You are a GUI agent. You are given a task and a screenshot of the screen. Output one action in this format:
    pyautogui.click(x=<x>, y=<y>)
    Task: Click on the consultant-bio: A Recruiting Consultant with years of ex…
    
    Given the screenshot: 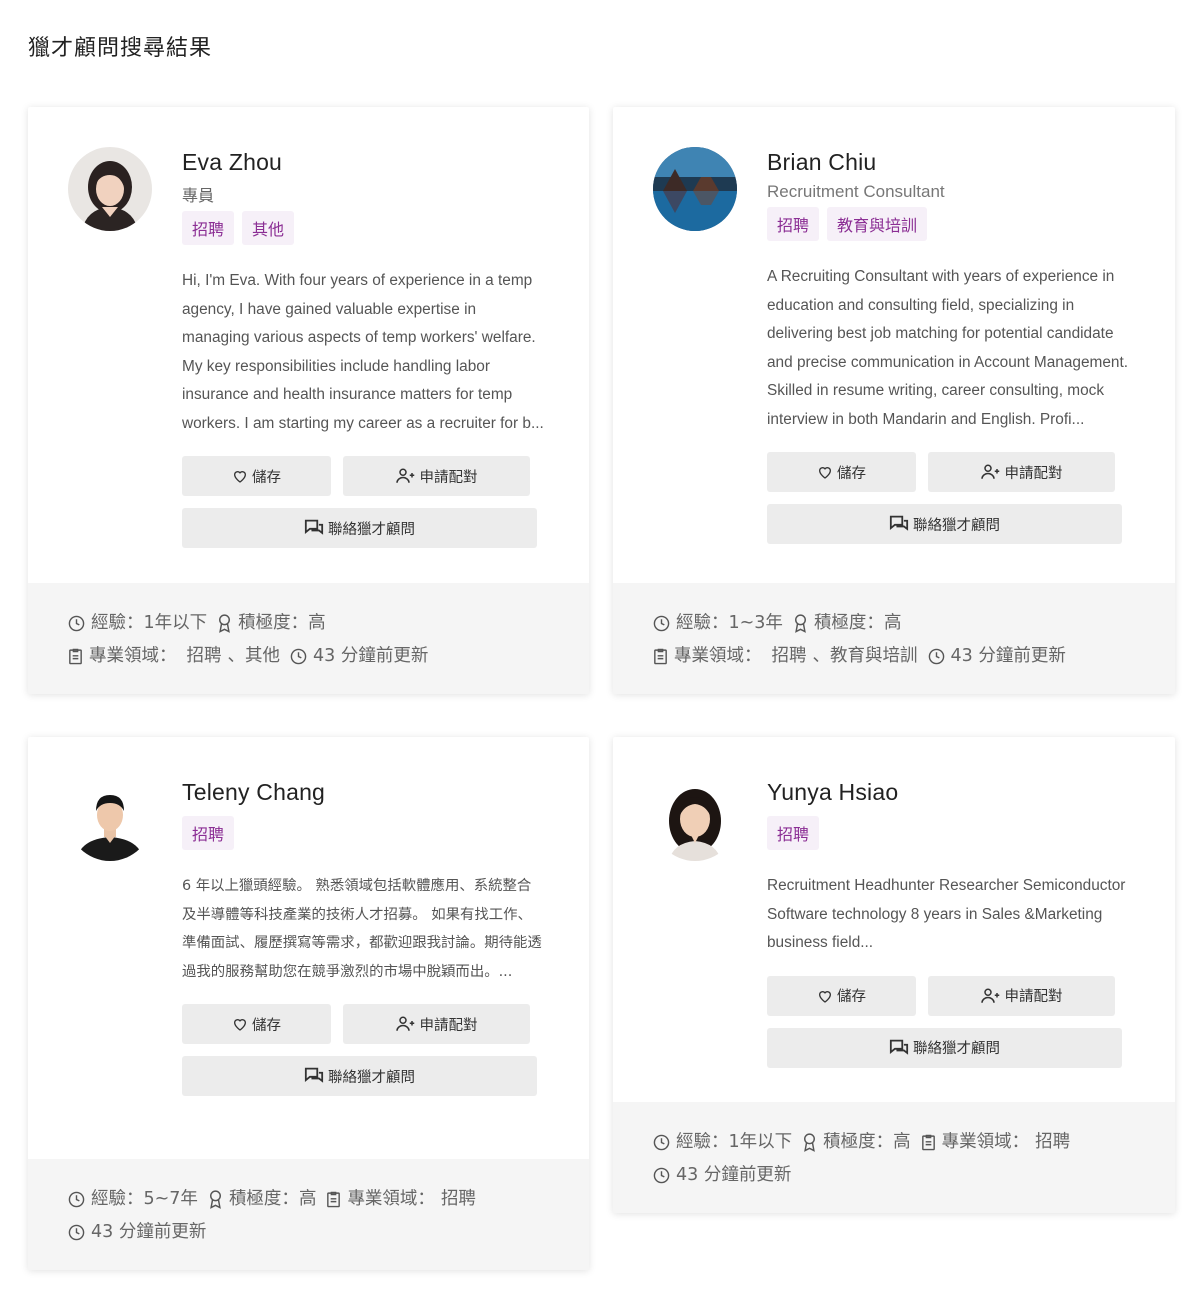 What is the action you would take?
    pyautogui.click(x=948, y=348)
    